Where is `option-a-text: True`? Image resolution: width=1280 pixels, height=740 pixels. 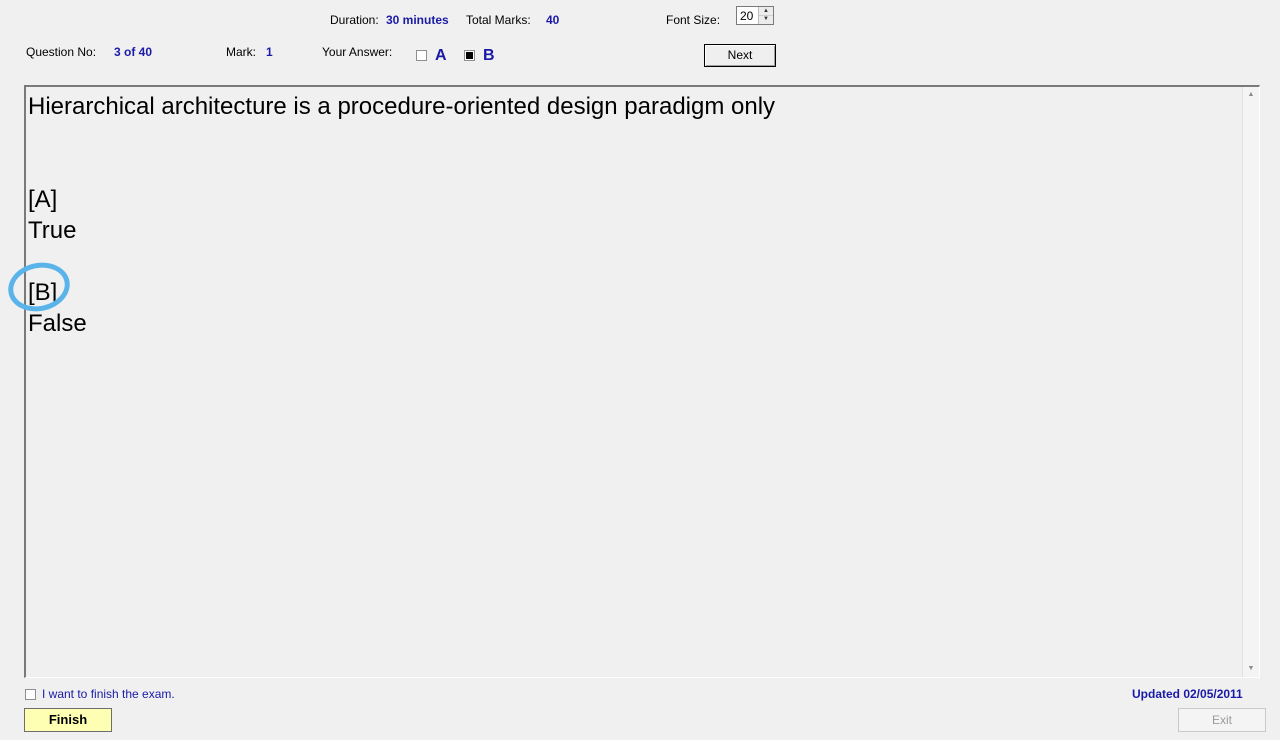 option-a-text: True is located at coordinates (52, 230).